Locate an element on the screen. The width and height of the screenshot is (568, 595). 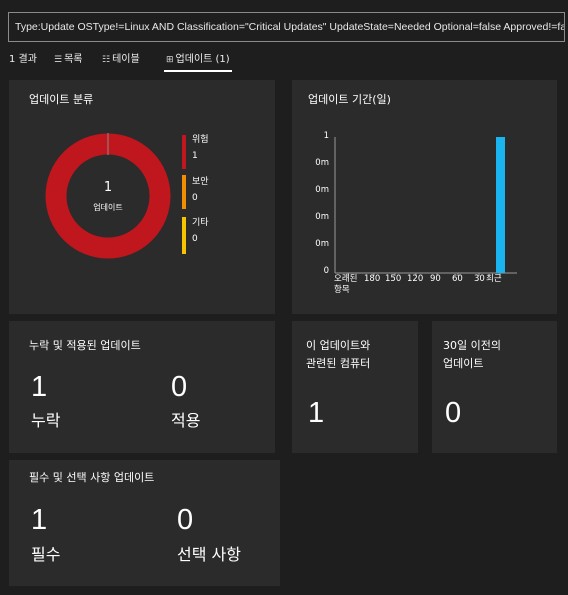
x-tick-label: 120 is located at coordinates (415, 279).